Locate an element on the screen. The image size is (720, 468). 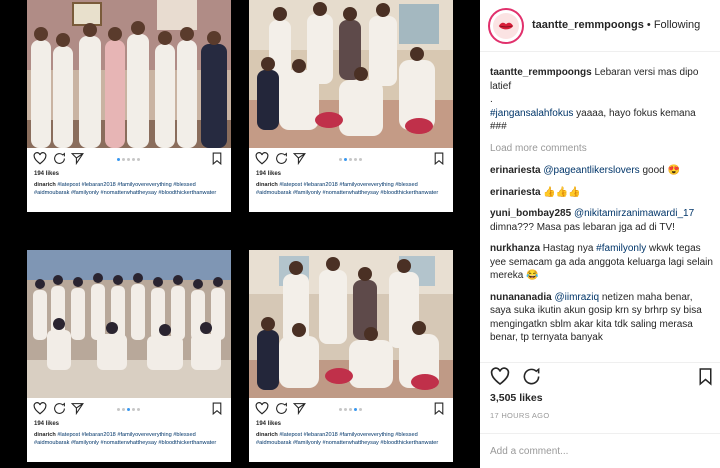
comment-item: erinariesta 👍👍👍 is located at coordinates (602, 193).